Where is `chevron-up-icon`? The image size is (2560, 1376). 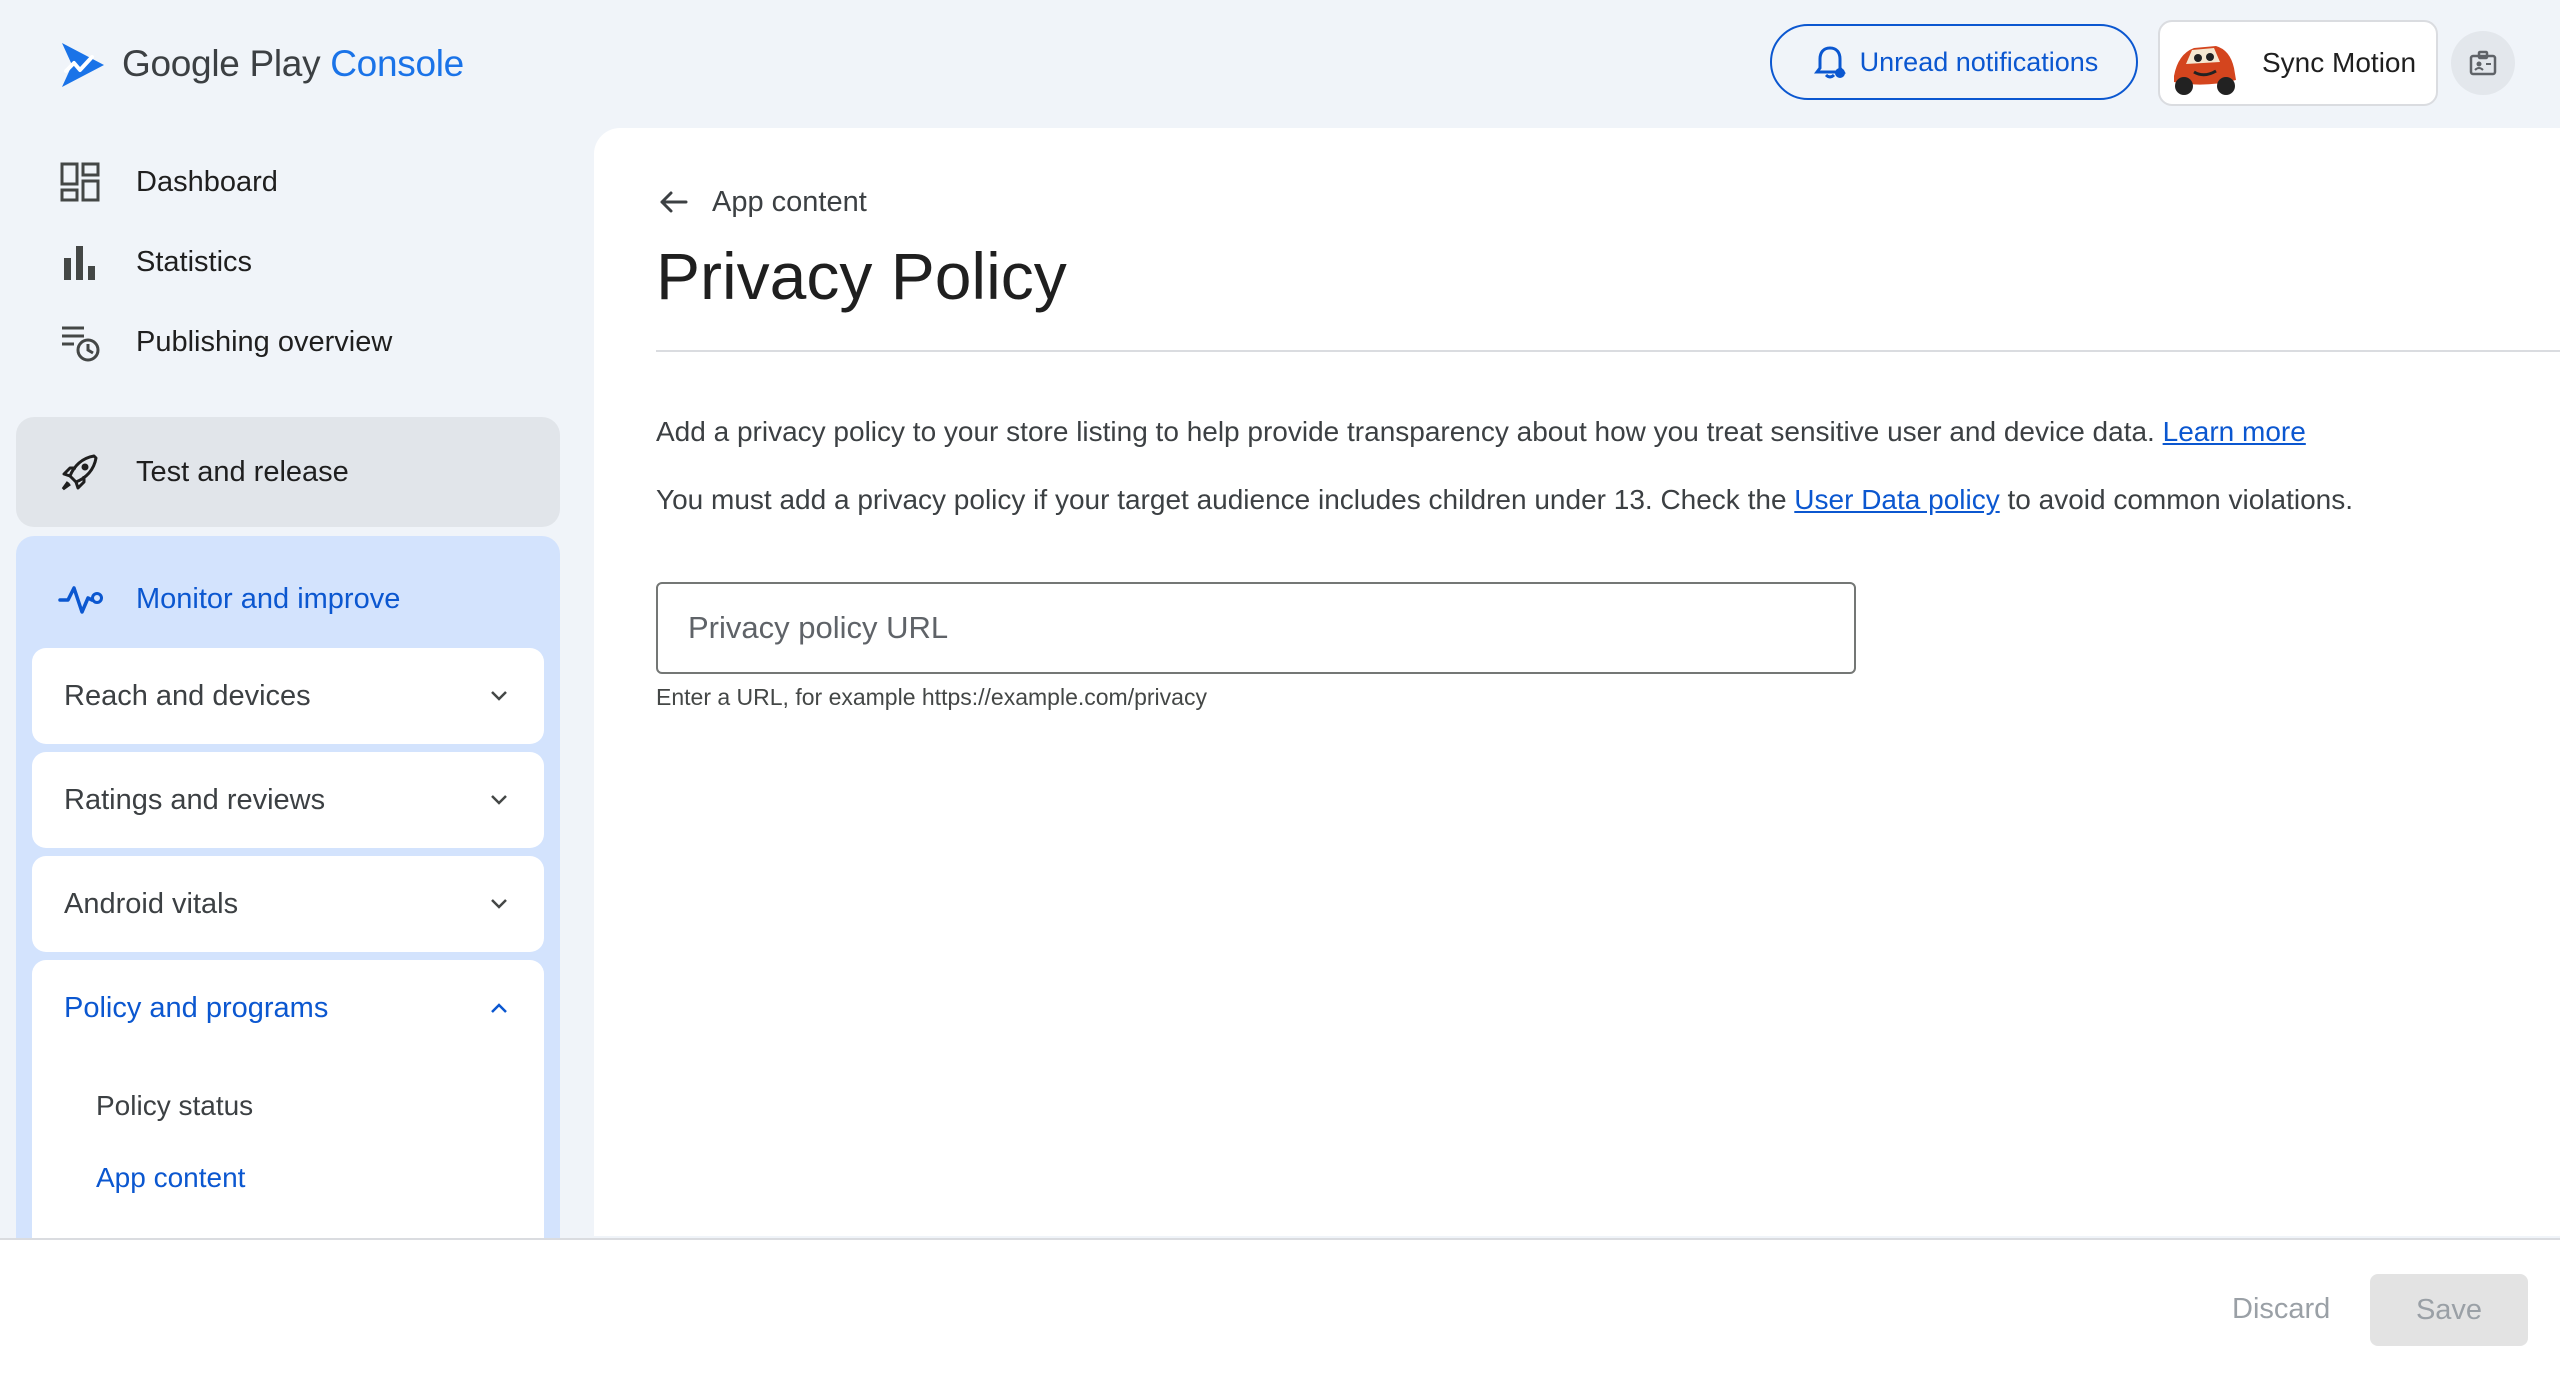 chevron-up-icon is located at coordinates (499, 1008).